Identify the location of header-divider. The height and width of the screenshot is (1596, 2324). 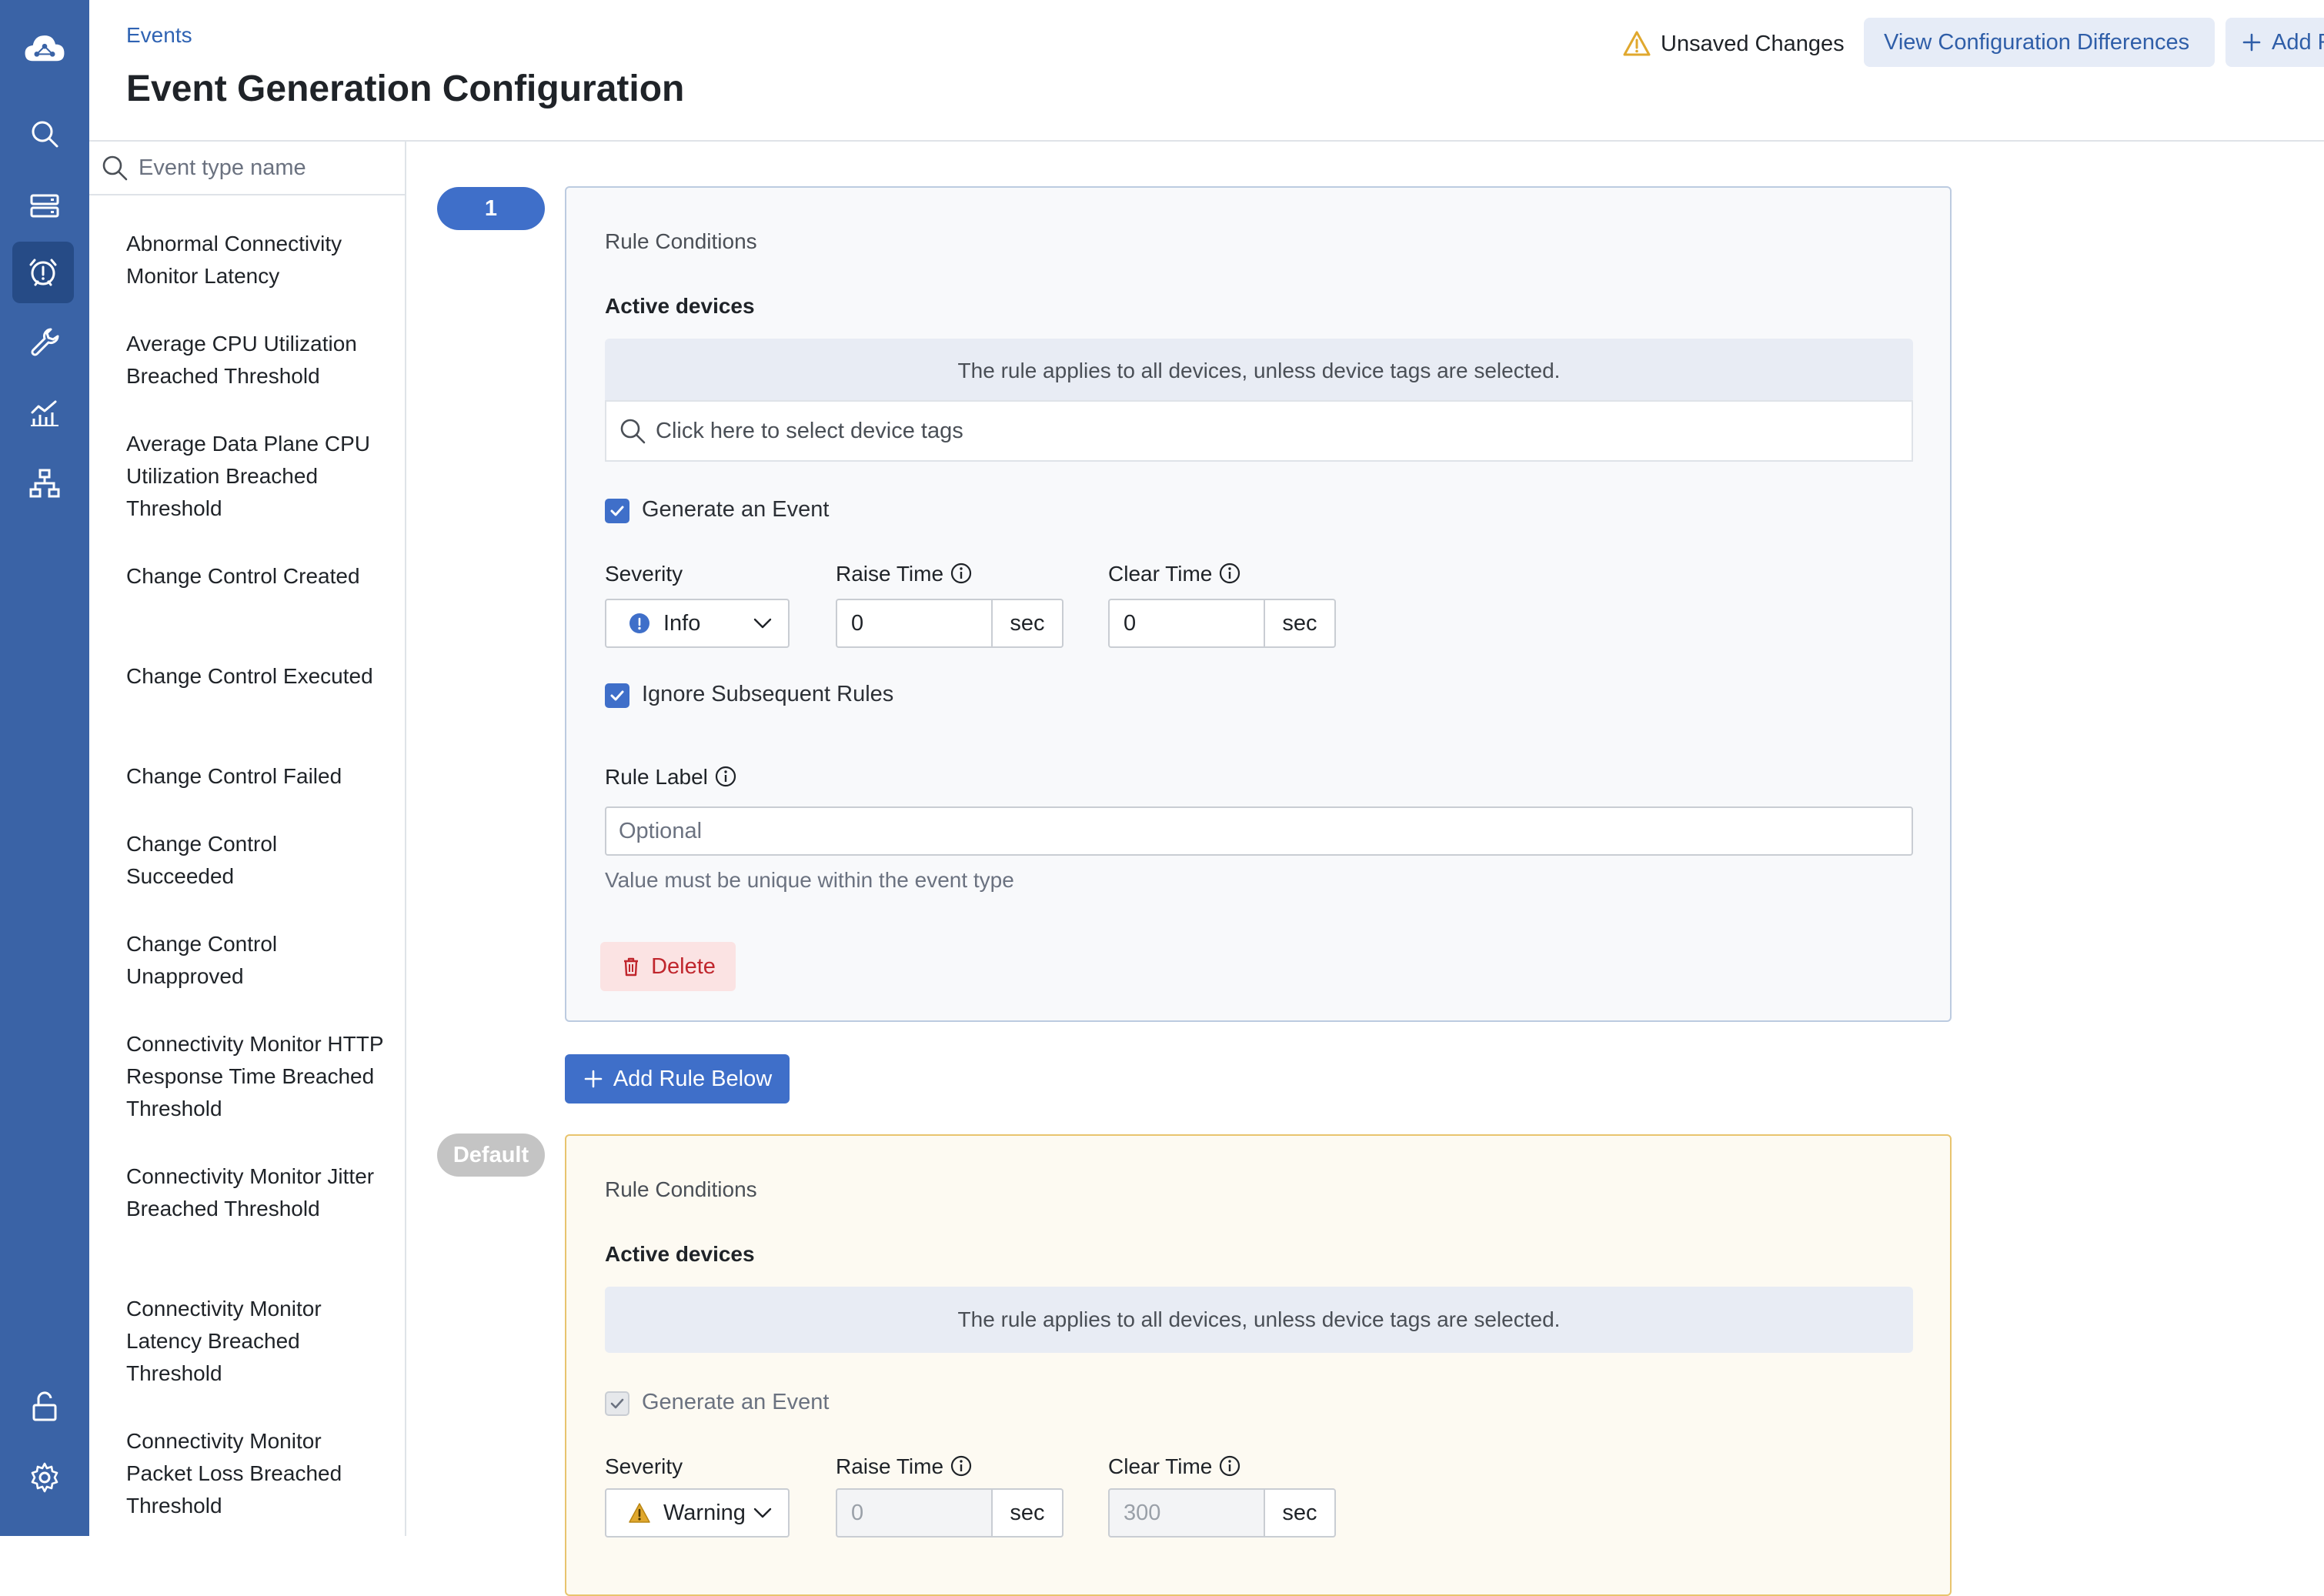
(1206, 141).